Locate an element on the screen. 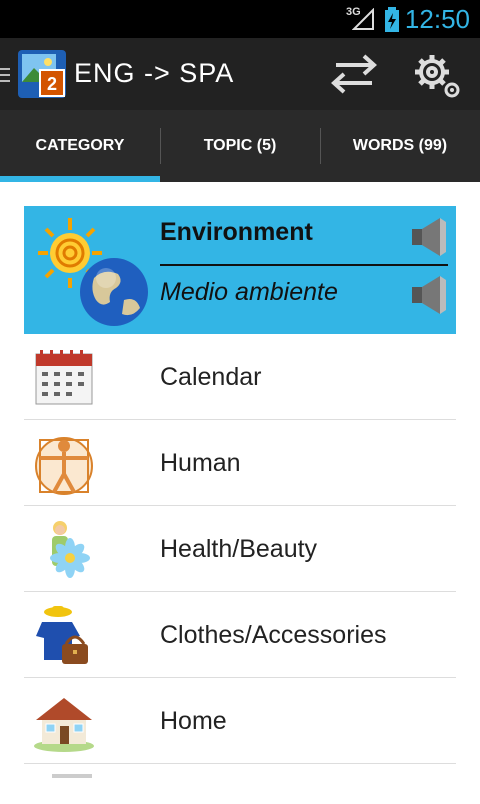 The image size is (480, 804). tab-topic-label: TOPIC (5) is located at coordinates (240, 145).